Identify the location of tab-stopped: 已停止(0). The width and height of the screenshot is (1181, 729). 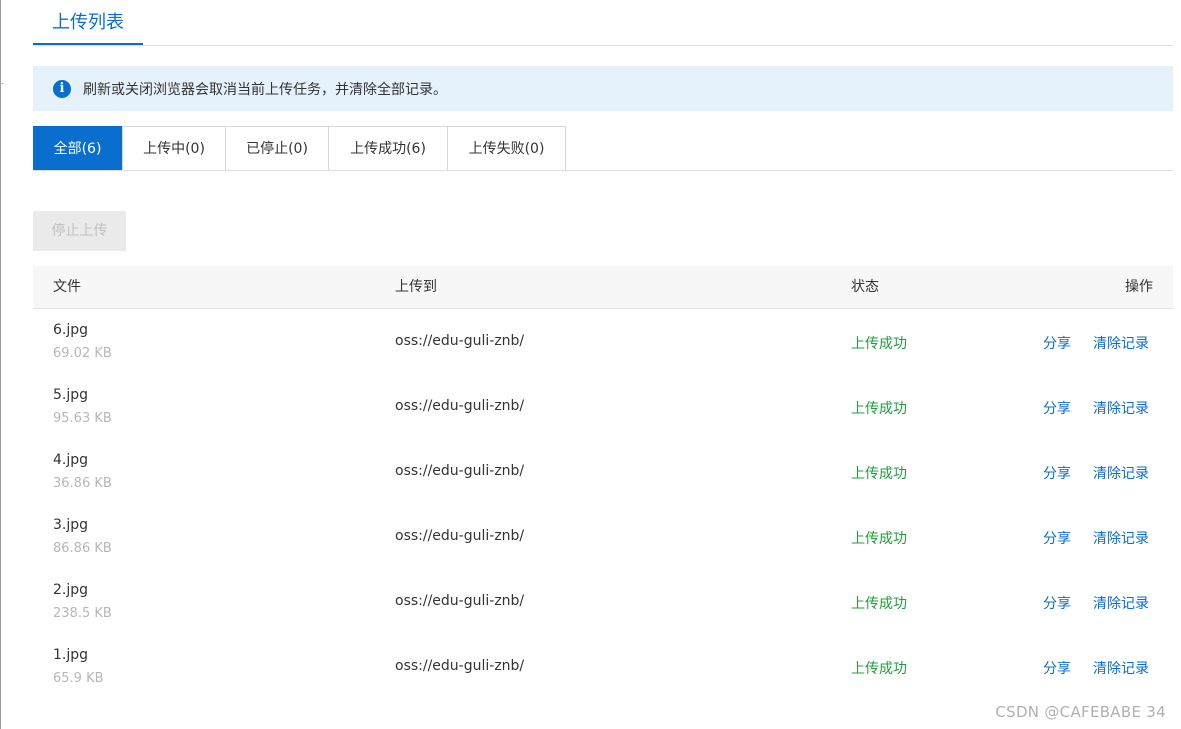
(277, 148).